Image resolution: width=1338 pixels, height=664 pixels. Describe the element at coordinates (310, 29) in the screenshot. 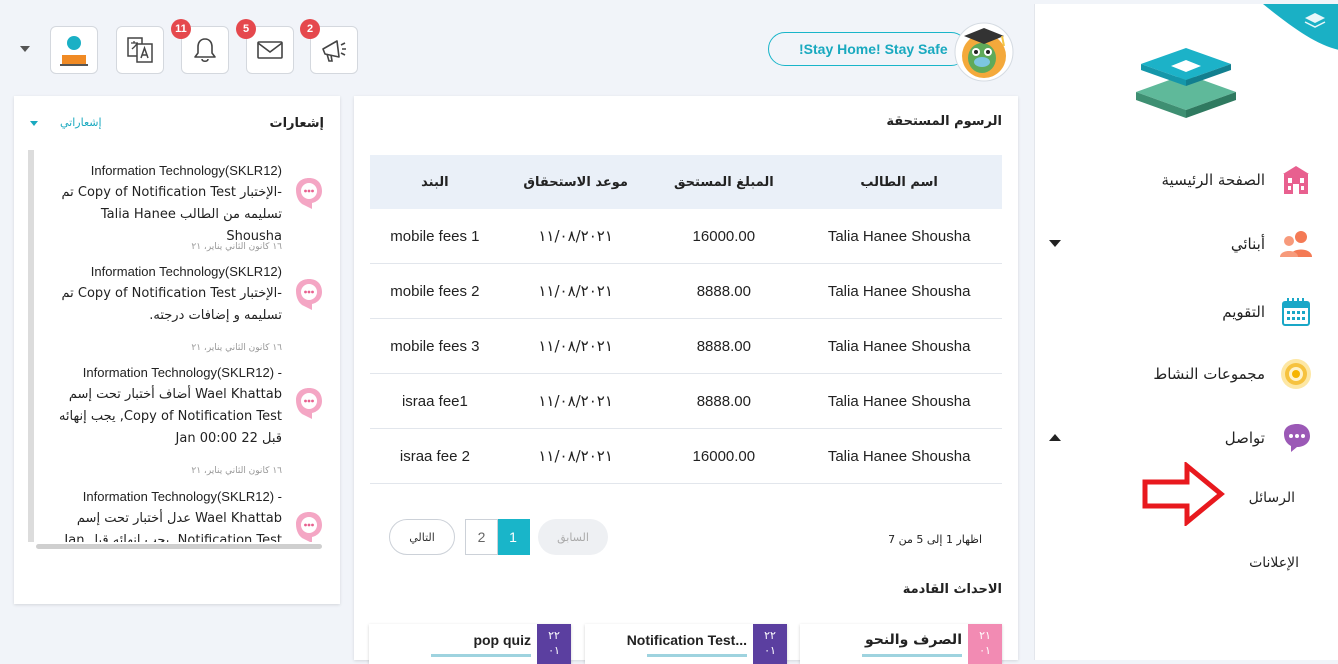

I see `notification-count-badge: 2` at that location.